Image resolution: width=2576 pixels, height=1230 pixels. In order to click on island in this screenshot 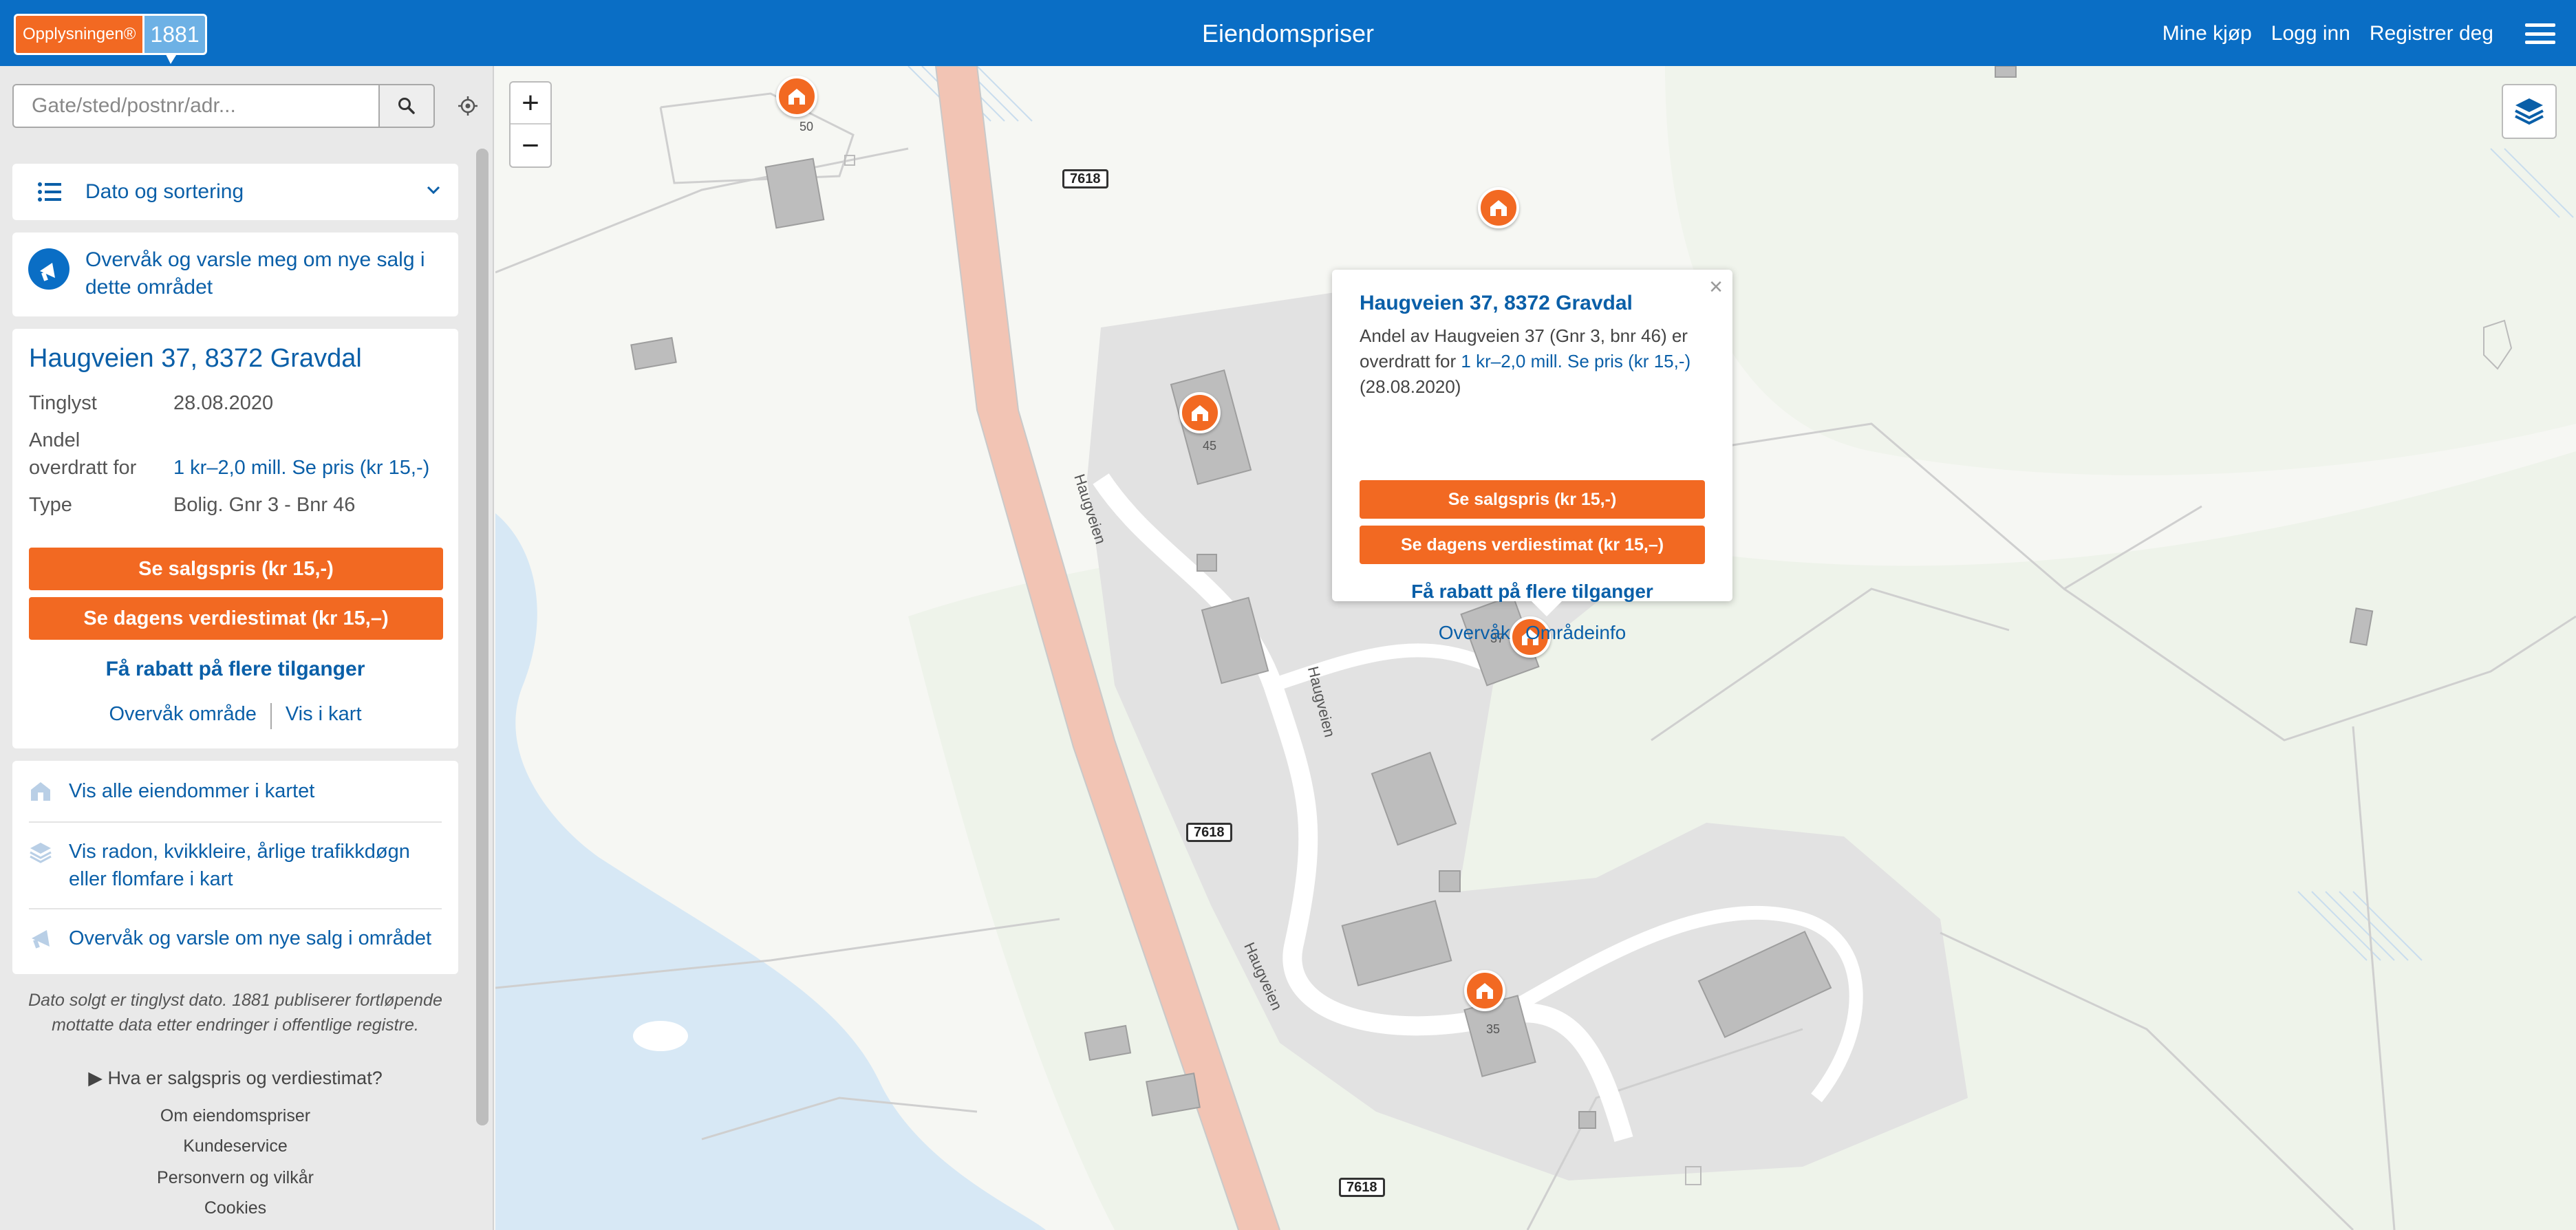, I will do `click(660, 1036)`.